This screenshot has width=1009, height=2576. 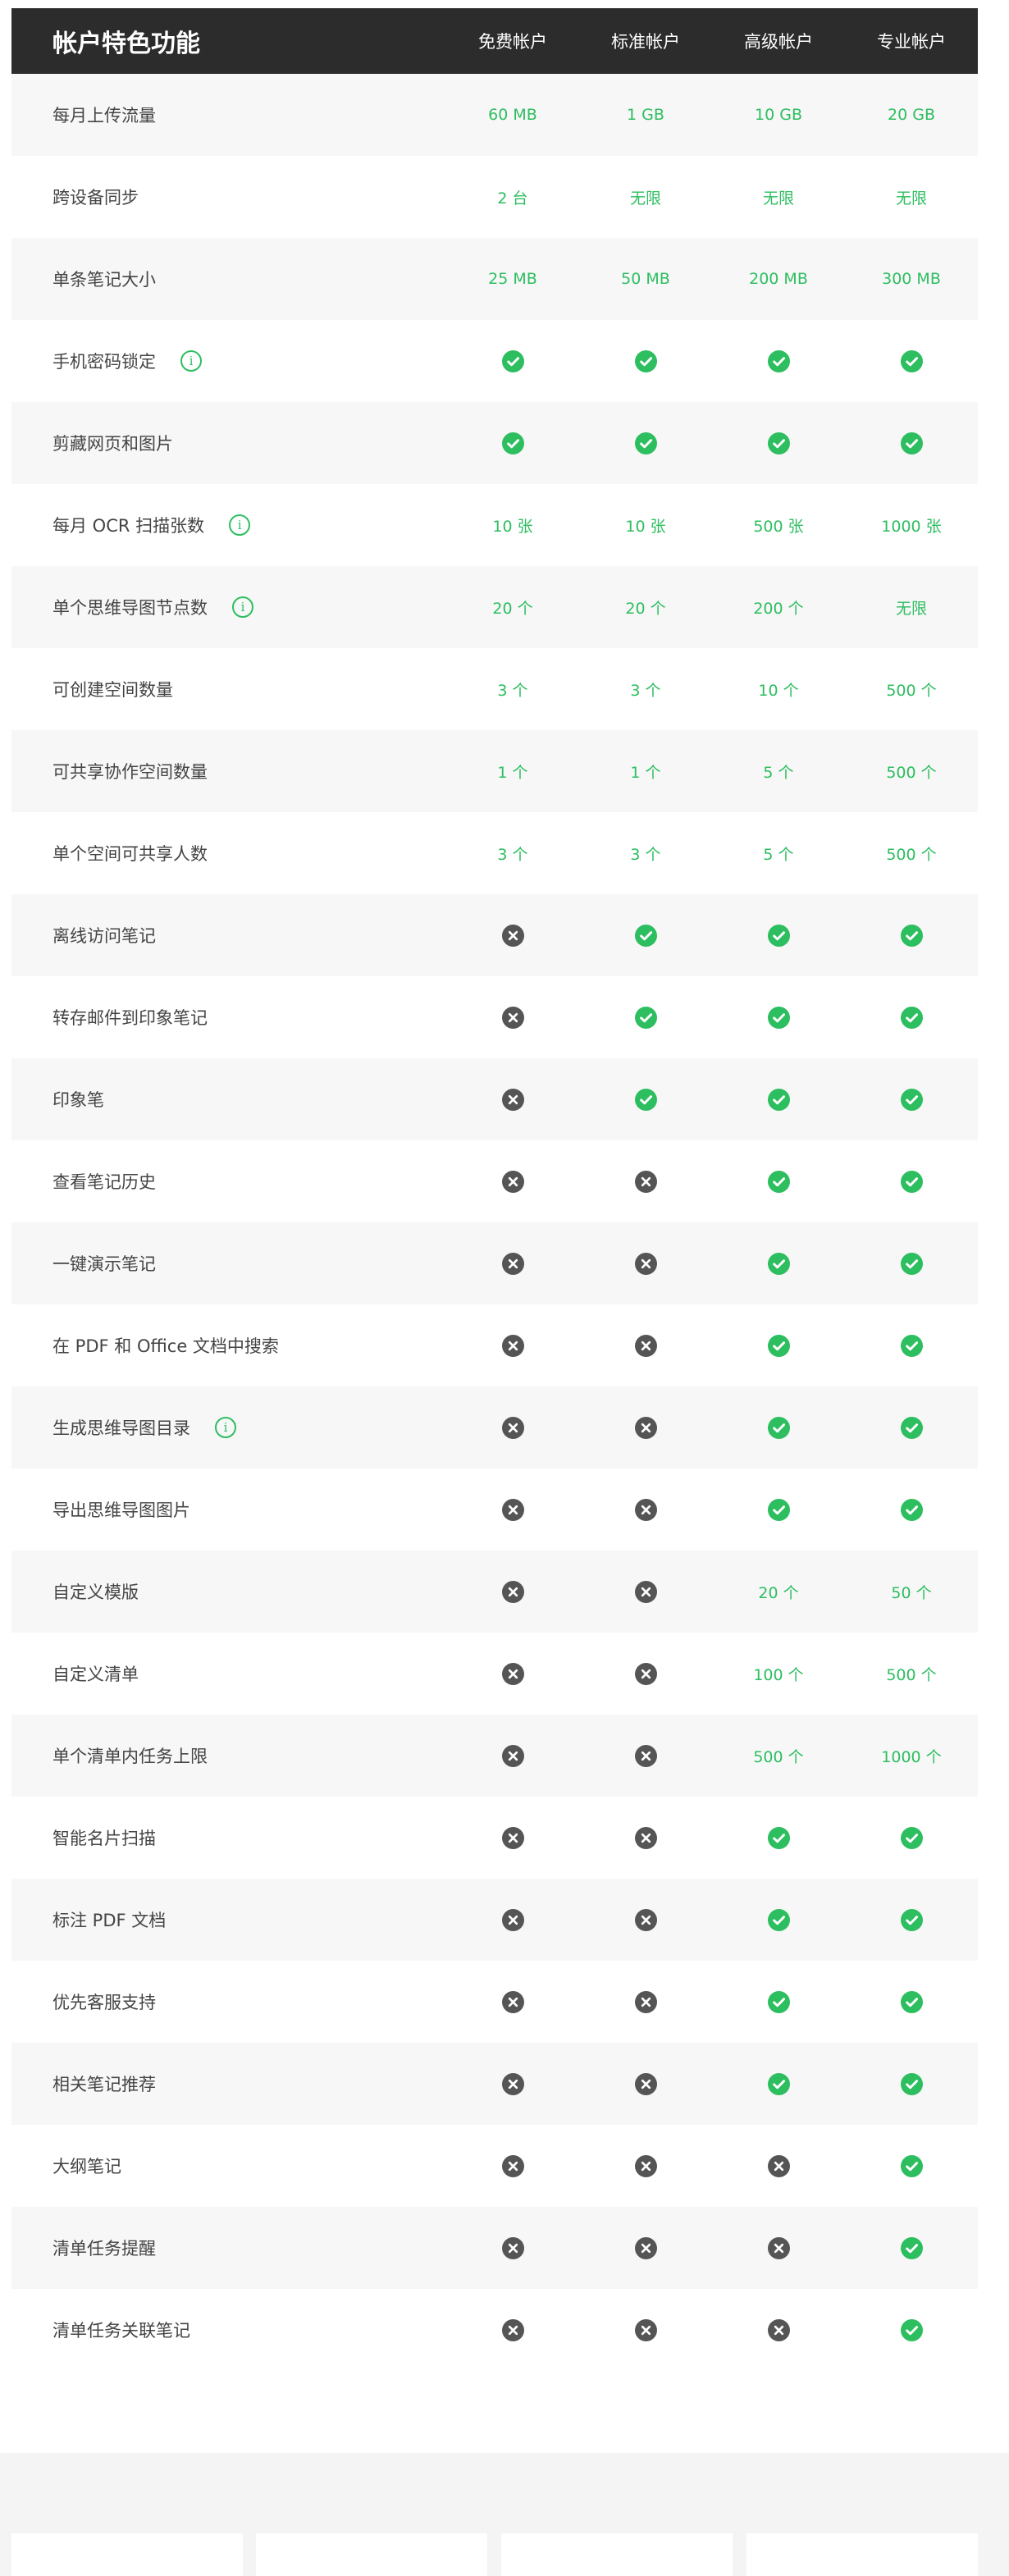 I want to click on value-cell-free: 60 MB, so click(x=512, y=115).